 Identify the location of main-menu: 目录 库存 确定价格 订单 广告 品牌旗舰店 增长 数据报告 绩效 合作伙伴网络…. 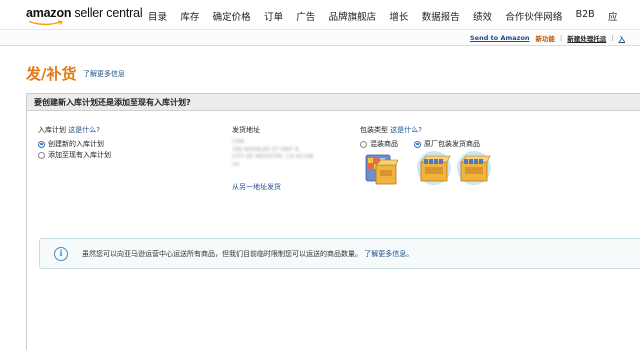
(389, 16).